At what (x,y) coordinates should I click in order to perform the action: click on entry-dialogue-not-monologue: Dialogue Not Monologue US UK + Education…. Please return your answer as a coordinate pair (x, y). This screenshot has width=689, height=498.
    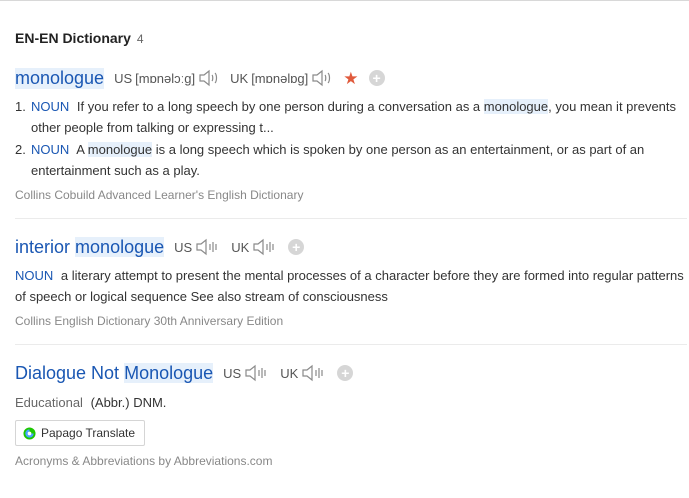
    Looking at the image, I should click on (351, 386).